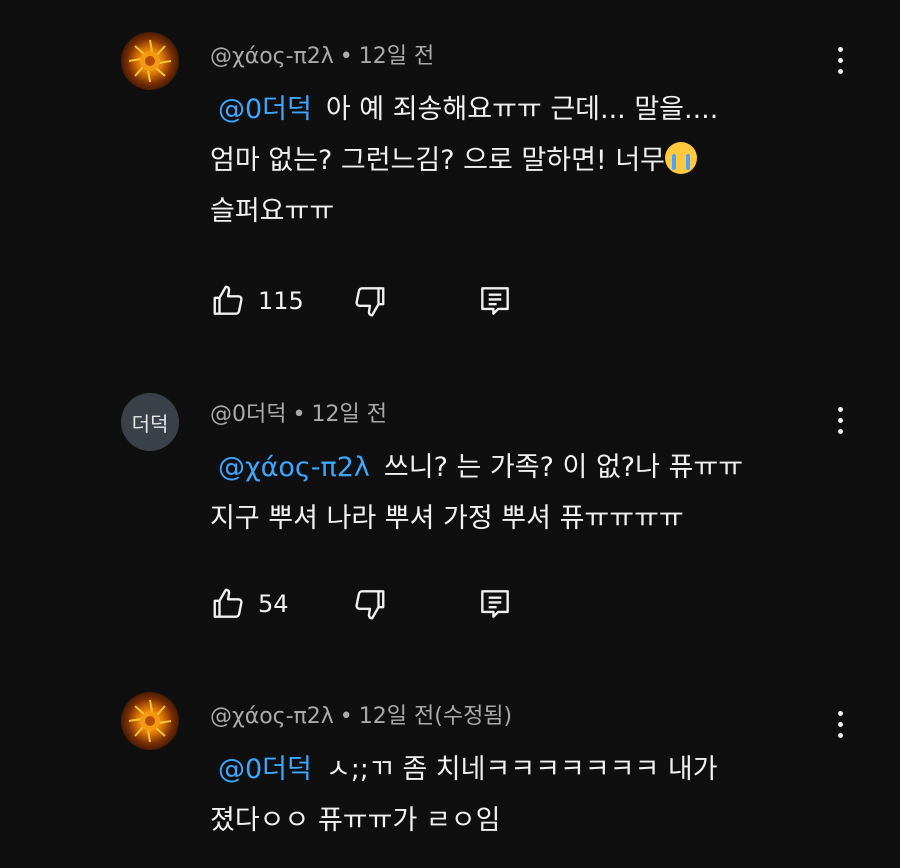 The width and height of the screenshot is (900, 868). Describe the element at coordinates (273, 604) in the screenshot. I see `like-count: 54` at that location.